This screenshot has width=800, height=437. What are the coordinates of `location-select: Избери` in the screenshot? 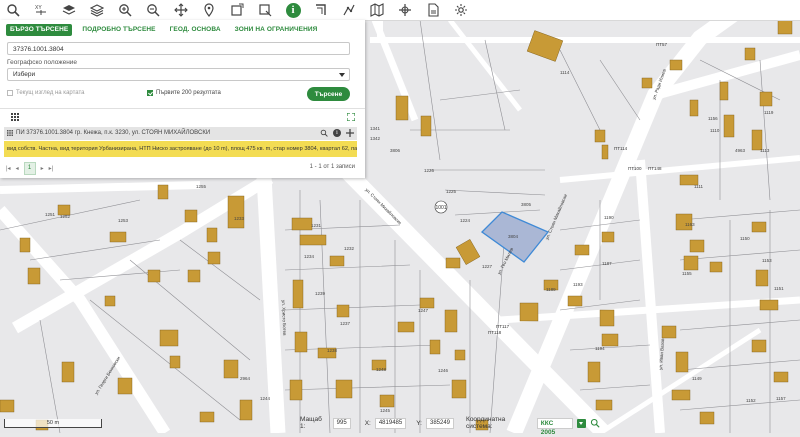 It's located at (178, 74).